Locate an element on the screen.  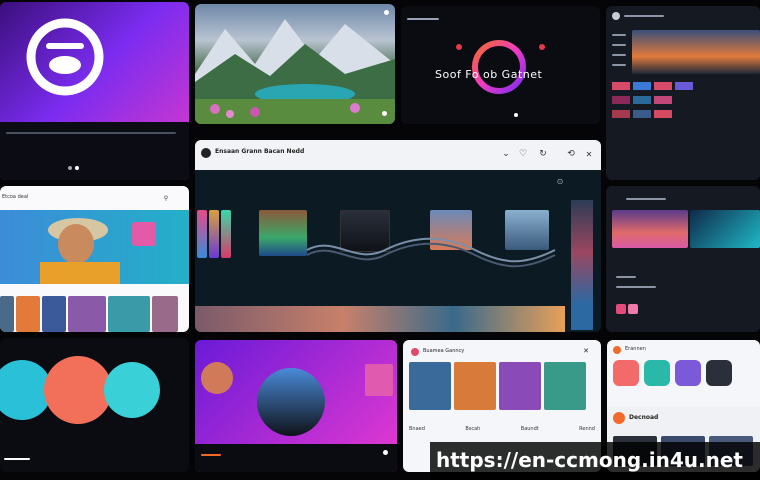
tile-splash-logo is located at coordinates (94, 91).